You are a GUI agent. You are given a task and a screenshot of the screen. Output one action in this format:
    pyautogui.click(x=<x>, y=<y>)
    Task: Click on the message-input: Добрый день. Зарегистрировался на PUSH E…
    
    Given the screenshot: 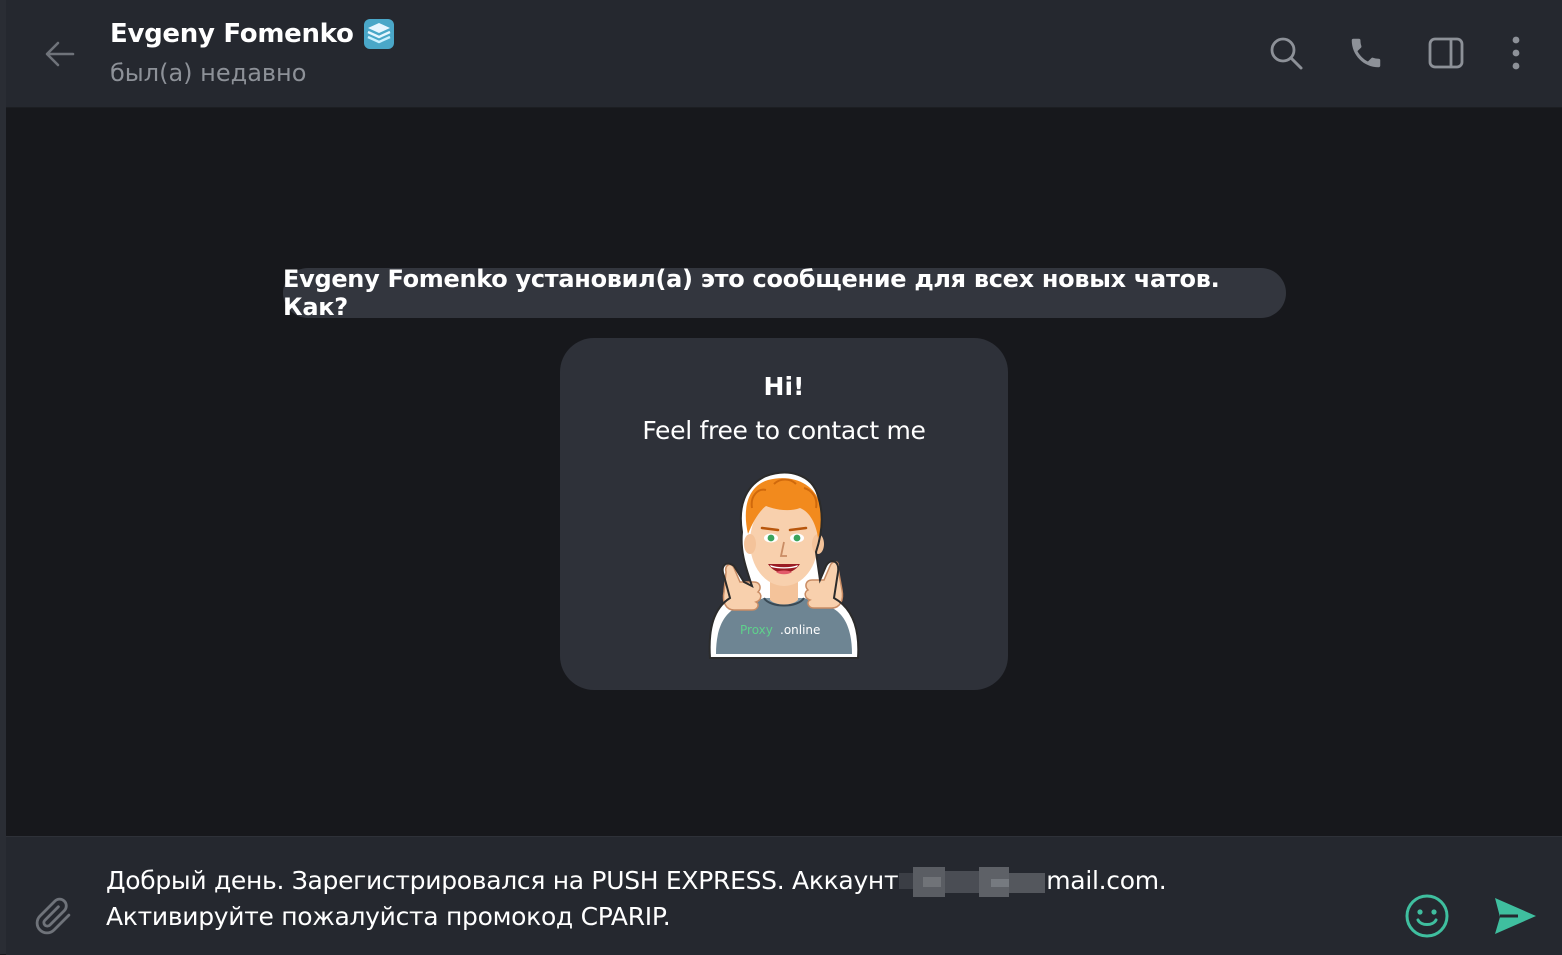 What is the action you would take?
    pyautogui.click(x=721, y=899)
    